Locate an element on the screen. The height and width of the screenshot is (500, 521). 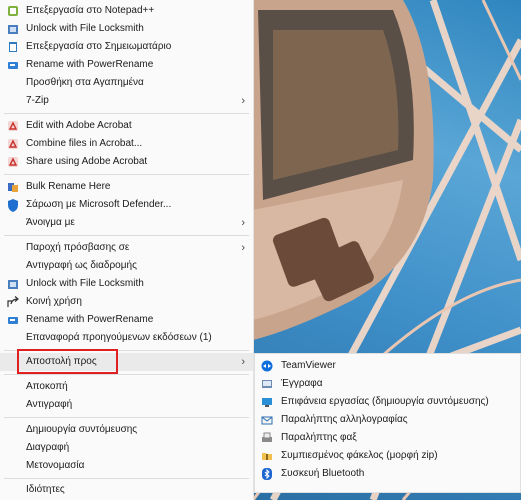
menu-item-copy-as-path: Αντιγραφή ως διαδρομής is located at coordinates (126, 266).